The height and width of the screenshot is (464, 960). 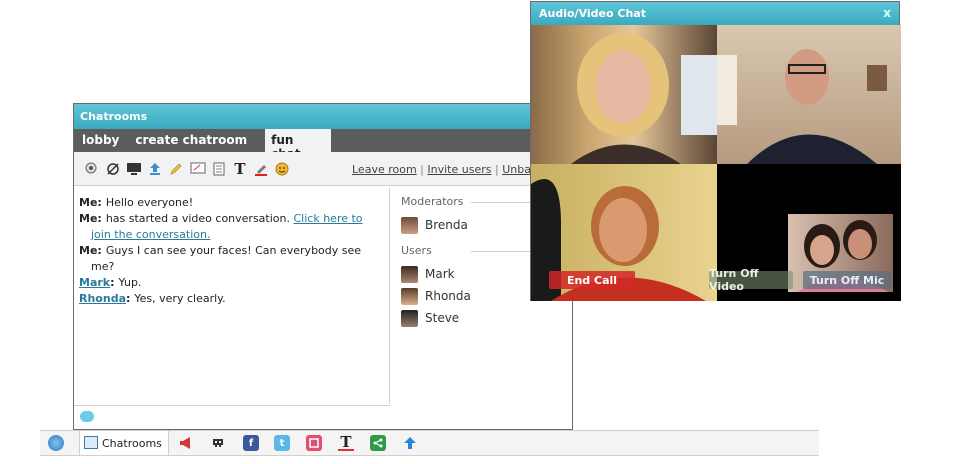 I want to click on tab-fun-chat: fun chat, so click(x=298, y=145).